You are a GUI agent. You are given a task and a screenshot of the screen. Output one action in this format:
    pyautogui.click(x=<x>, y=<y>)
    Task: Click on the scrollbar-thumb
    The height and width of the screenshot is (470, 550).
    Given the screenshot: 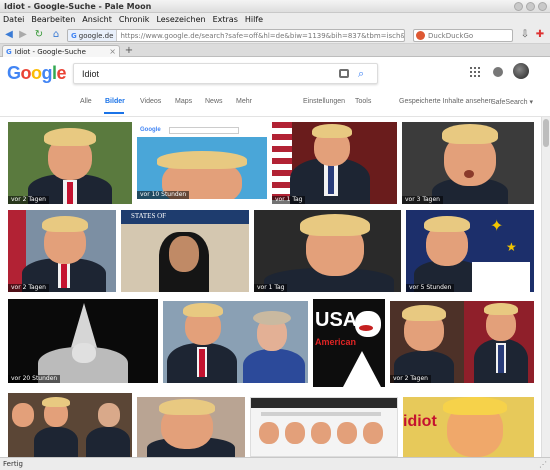 What is the action you would take?
    pyautogui.click(x=546, y=133)
    